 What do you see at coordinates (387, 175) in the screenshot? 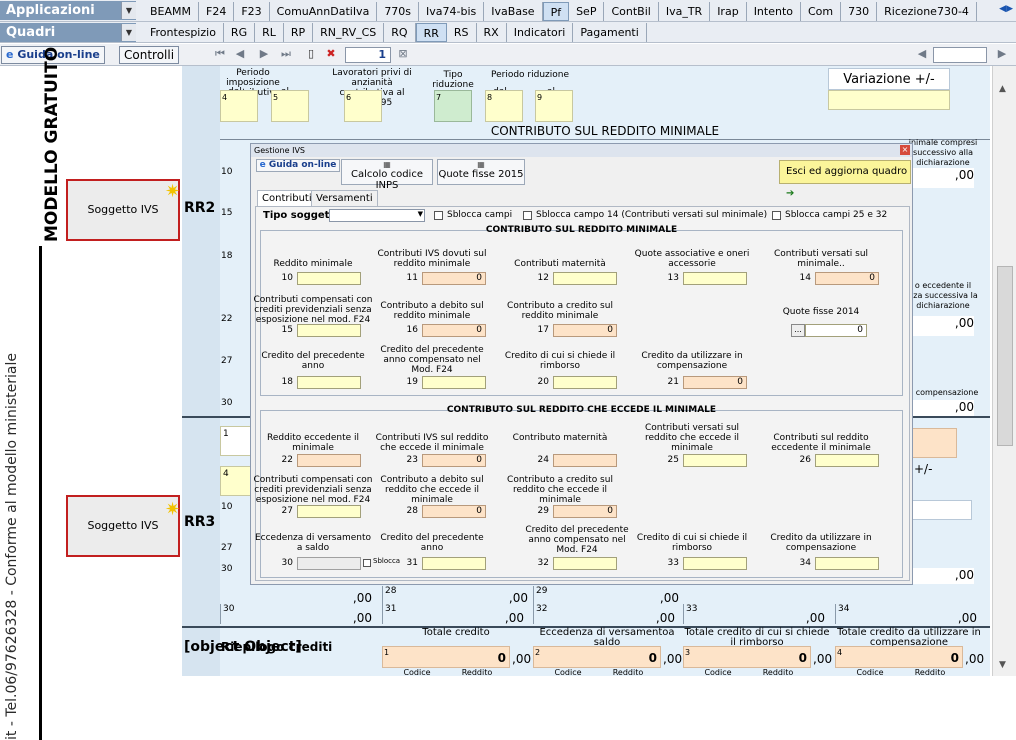
I see `calcolo-codice-inps-button: ▦ Calcolo codice INPS` at bounding box center [387, 175].